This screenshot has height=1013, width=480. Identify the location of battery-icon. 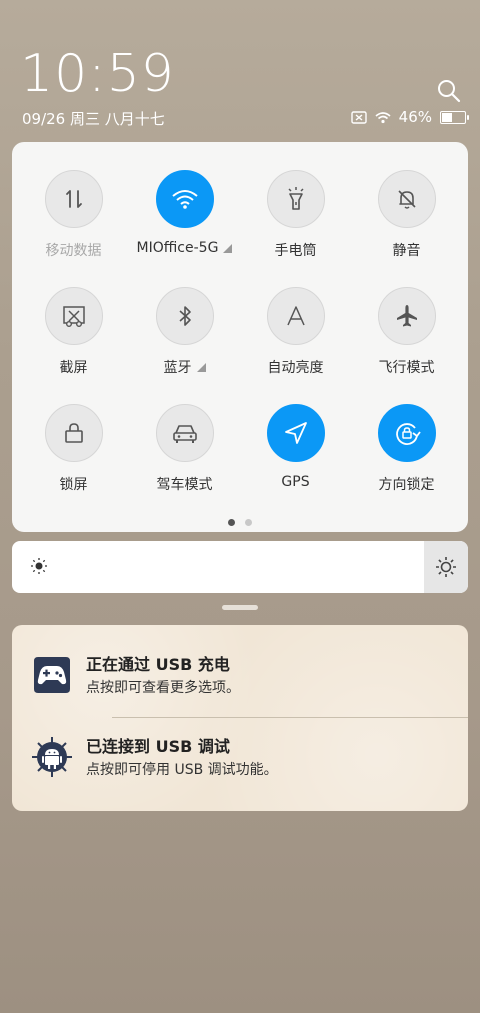
(454, 117).